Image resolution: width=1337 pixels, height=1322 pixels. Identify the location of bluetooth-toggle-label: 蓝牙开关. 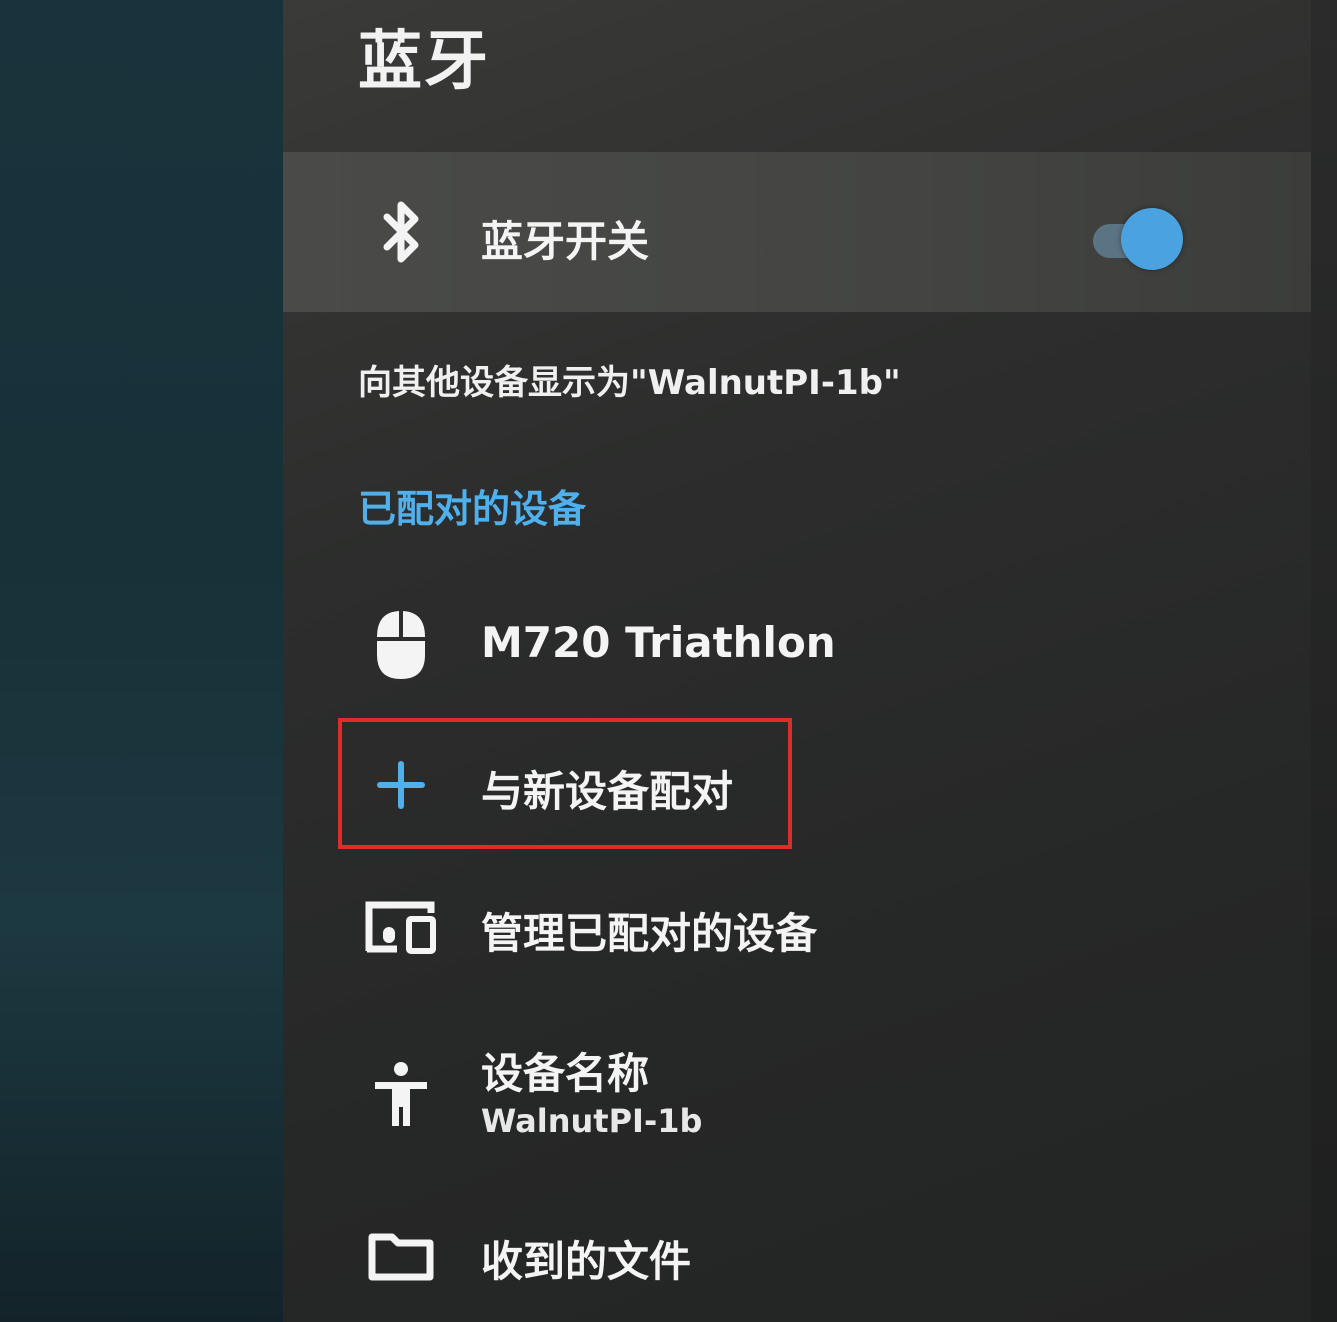
(565, 241).